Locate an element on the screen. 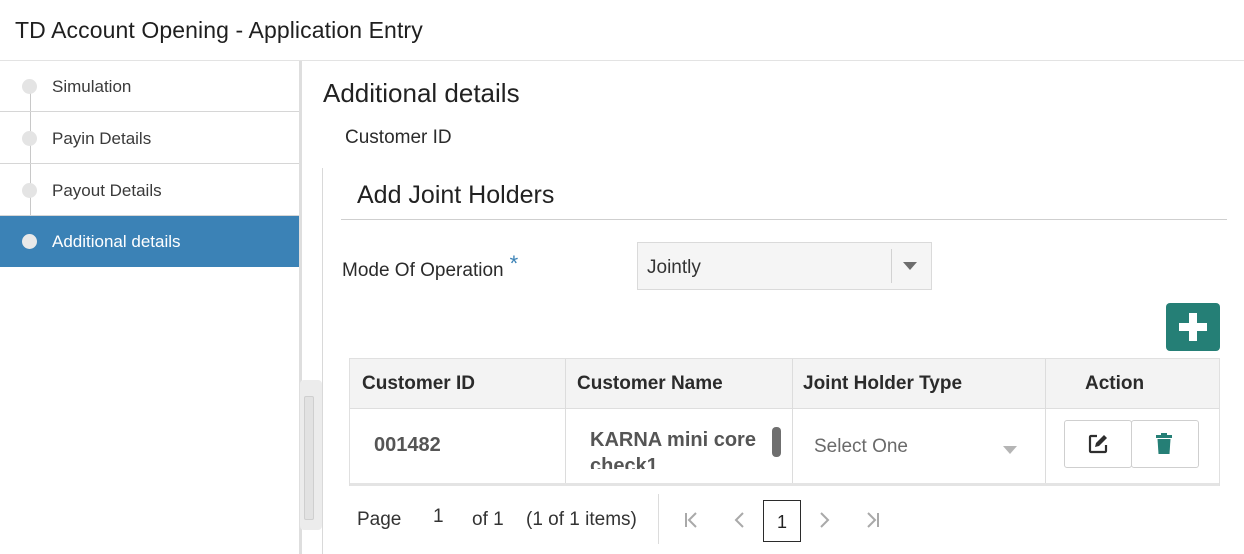 The image size is (1244, 554). sidebar-item-additional-details: Additional details is located at coordinates (149, 241).